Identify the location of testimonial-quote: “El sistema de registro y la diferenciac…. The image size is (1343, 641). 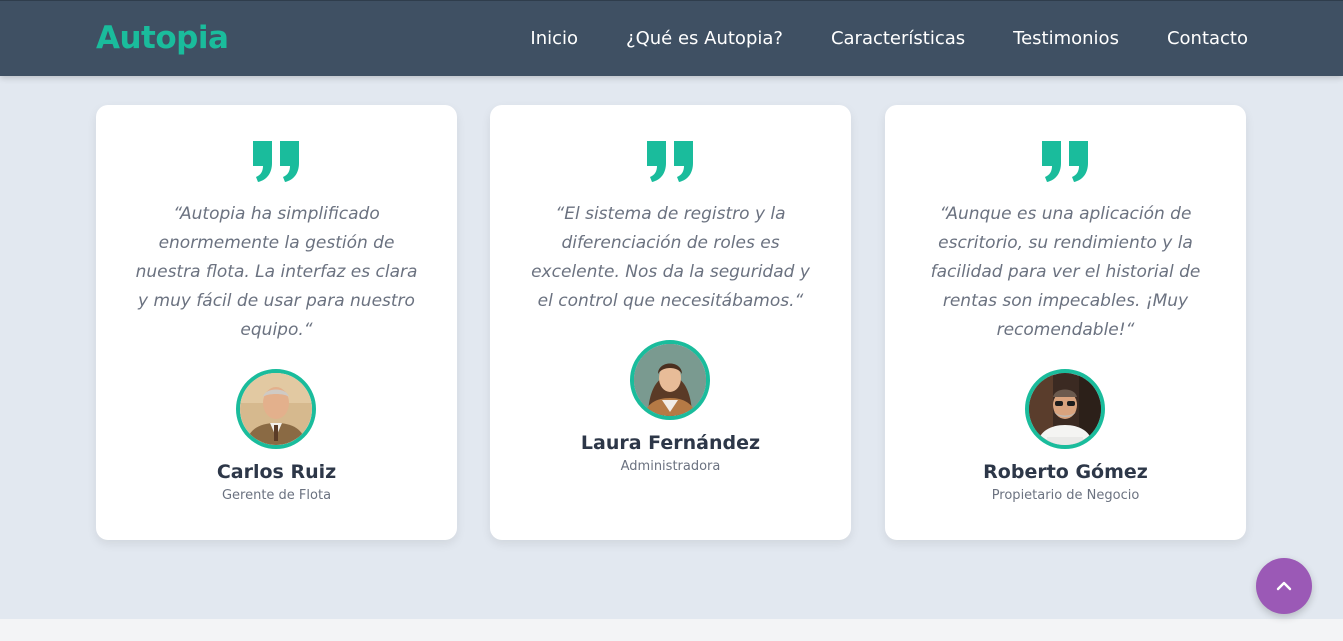
(670, 257).